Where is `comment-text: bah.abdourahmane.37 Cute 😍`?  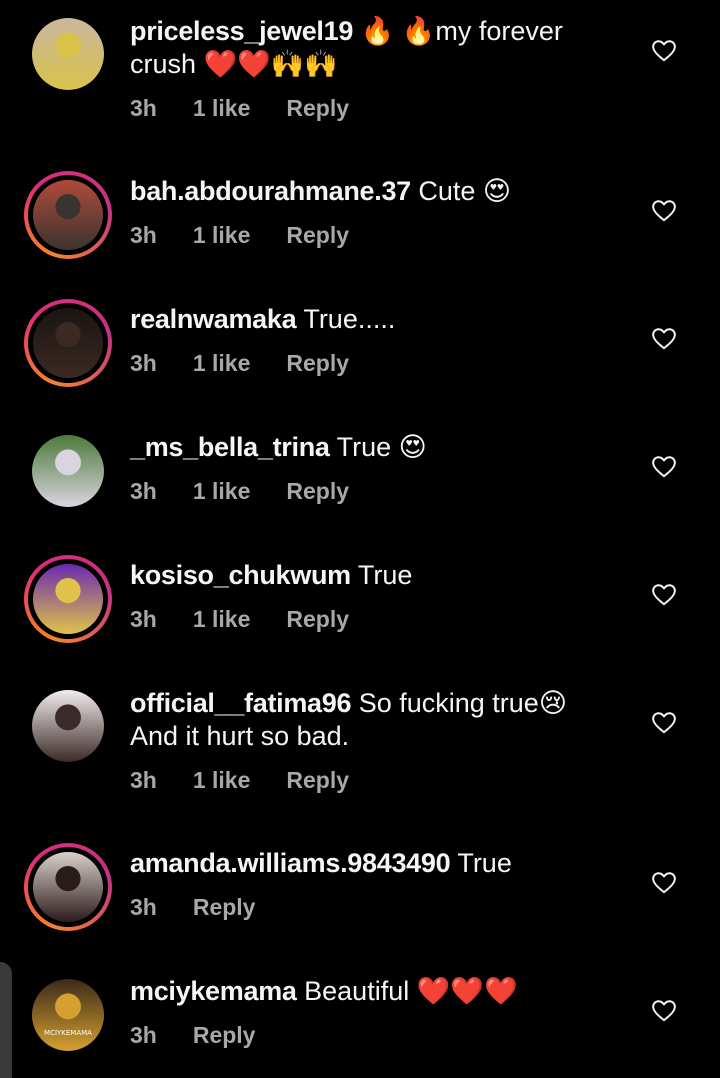 comment-text: bah.abdourahmane.37 Cute 😍 is located at coordinates (365, 191).